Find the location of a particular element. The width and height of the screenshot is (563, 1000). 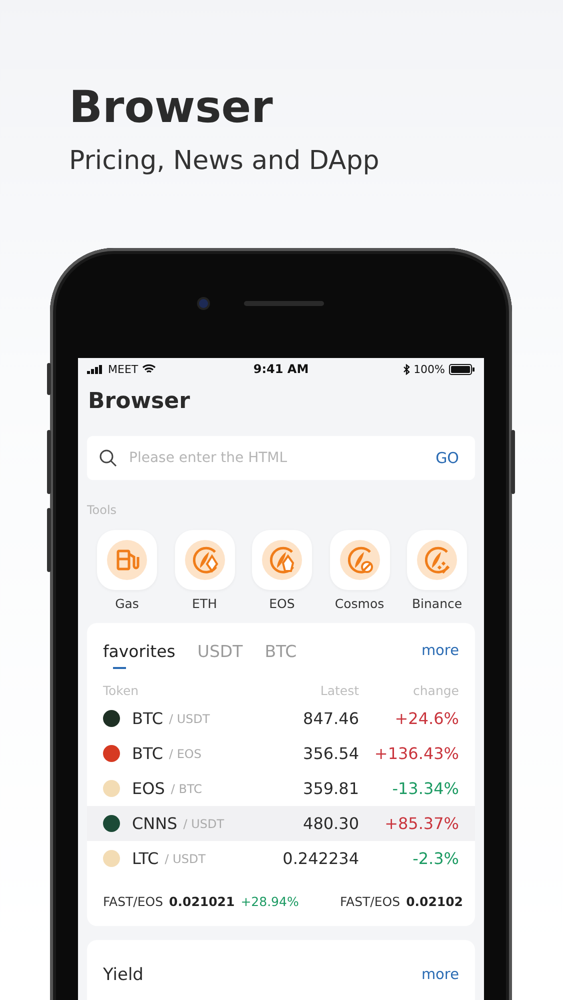

search-icon is located at coordinates (108, 458).